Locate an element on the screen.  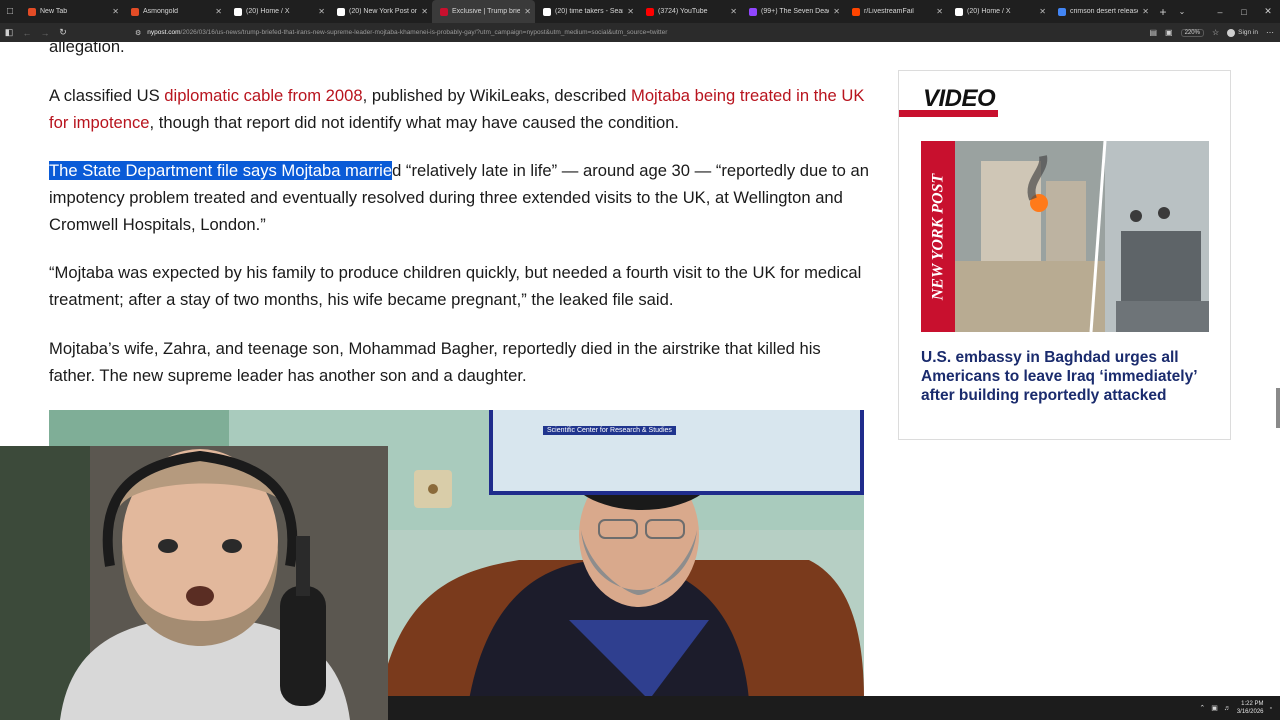
browser-tab: (3724) YouTube ✕ is located at coordinates (689, 11).